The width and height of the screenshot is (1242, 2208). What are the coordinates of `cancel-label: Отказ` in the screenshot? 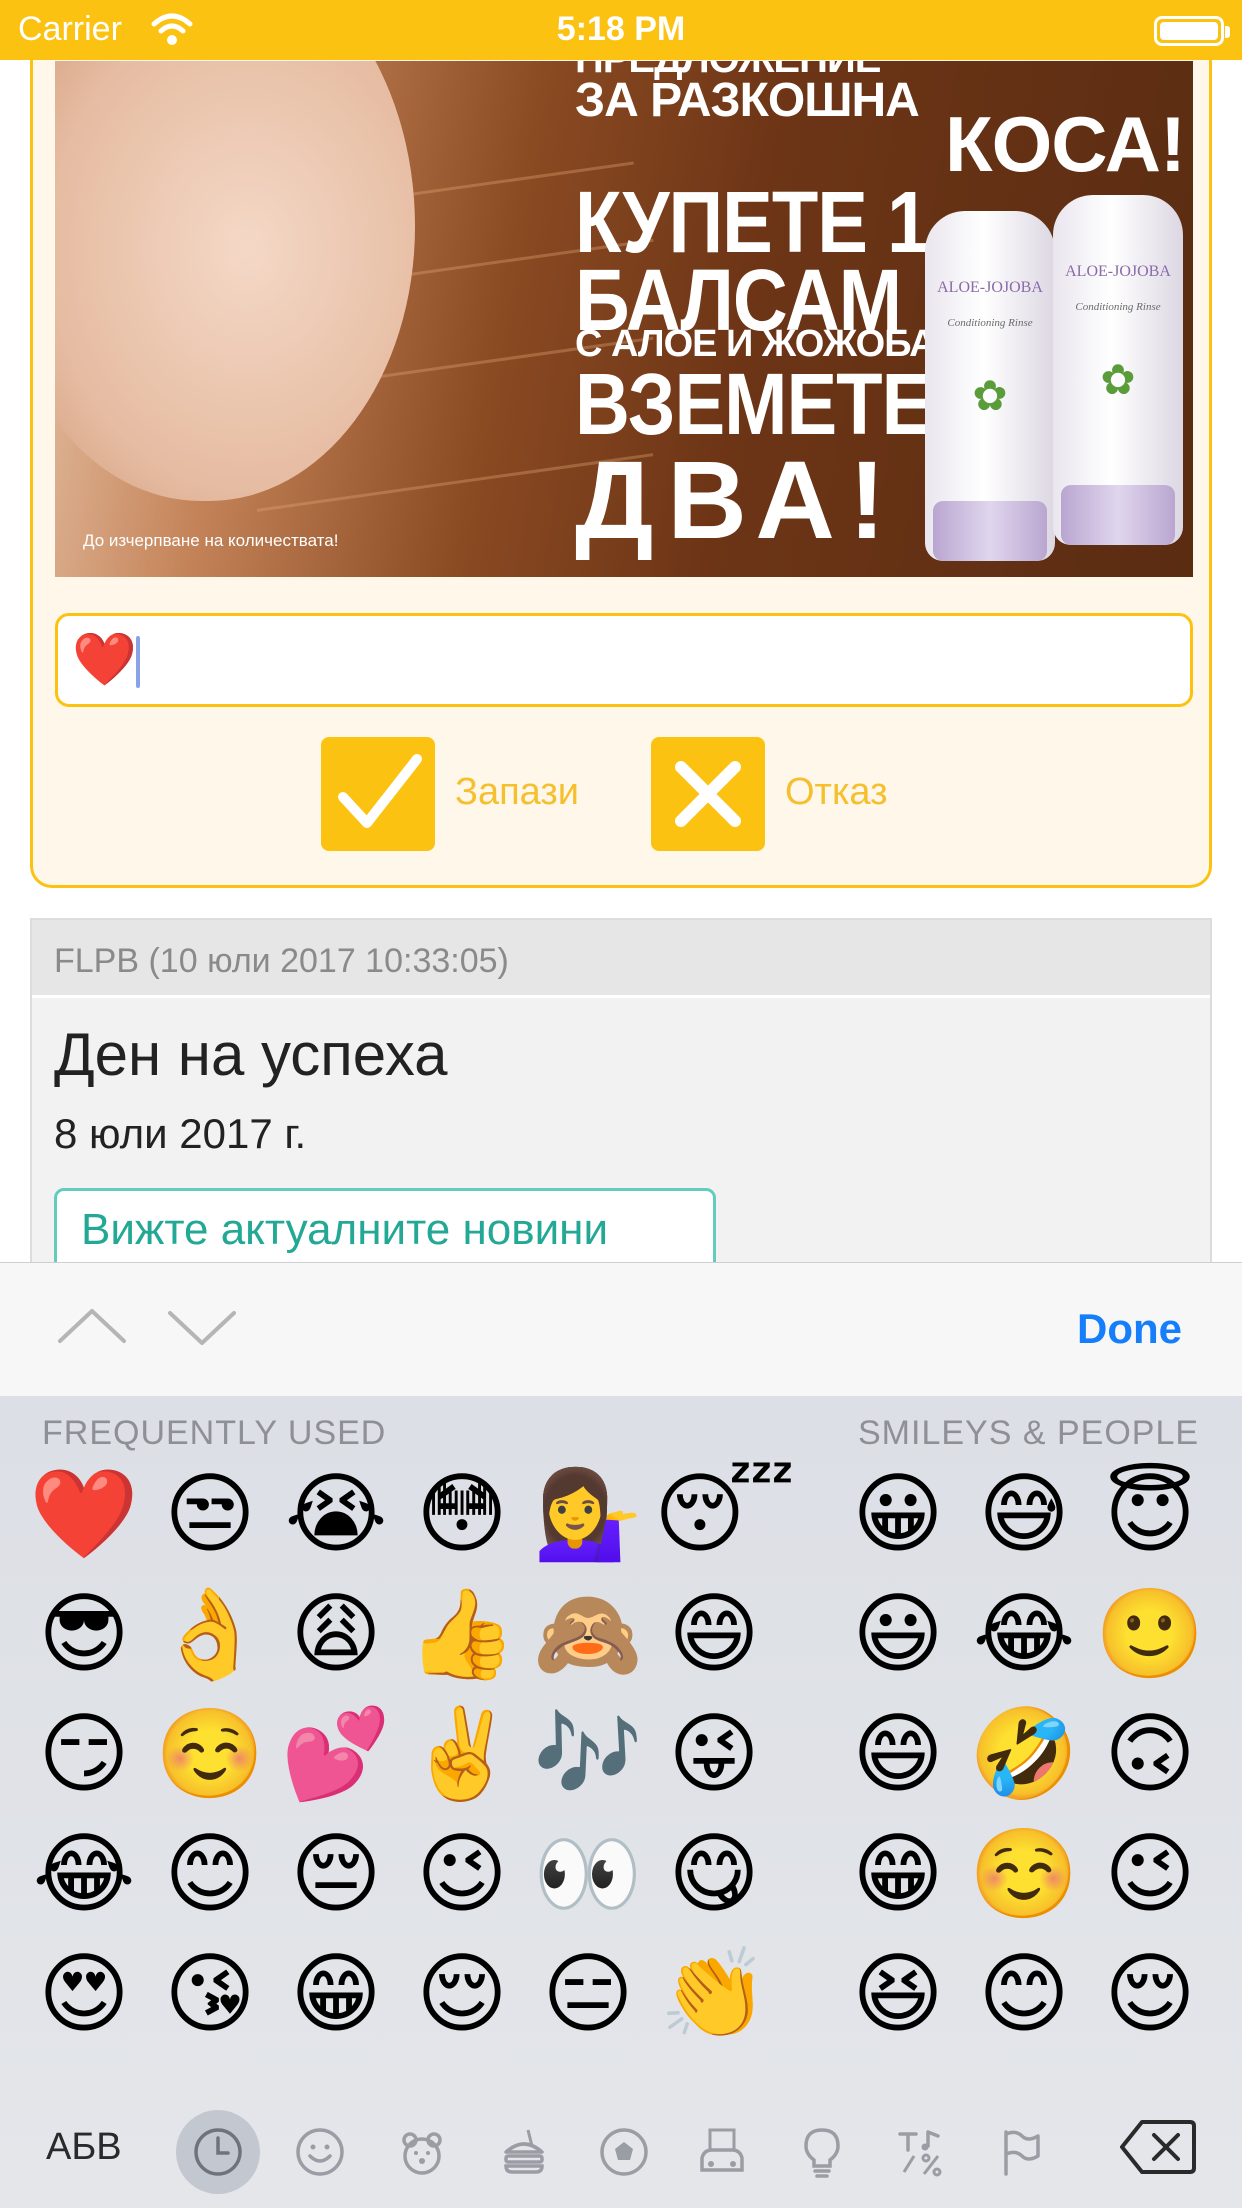 It's located at (836, 792).